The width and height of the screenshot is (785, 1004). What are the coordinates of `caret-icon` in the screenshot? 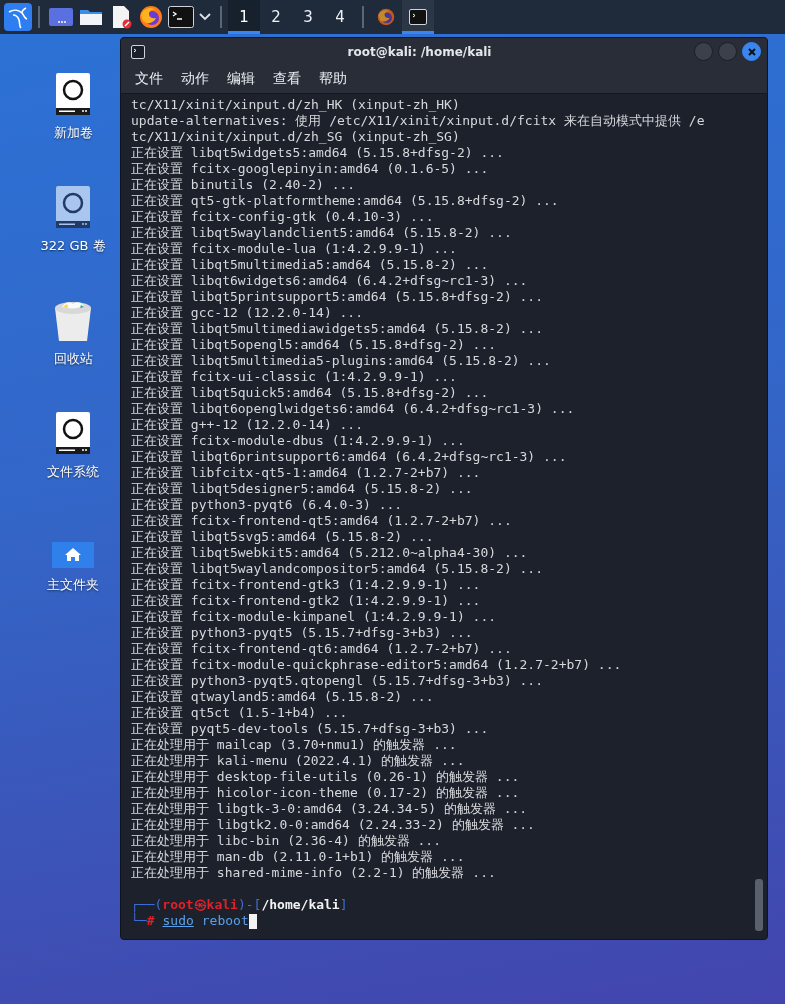 It's located at (205, 17).